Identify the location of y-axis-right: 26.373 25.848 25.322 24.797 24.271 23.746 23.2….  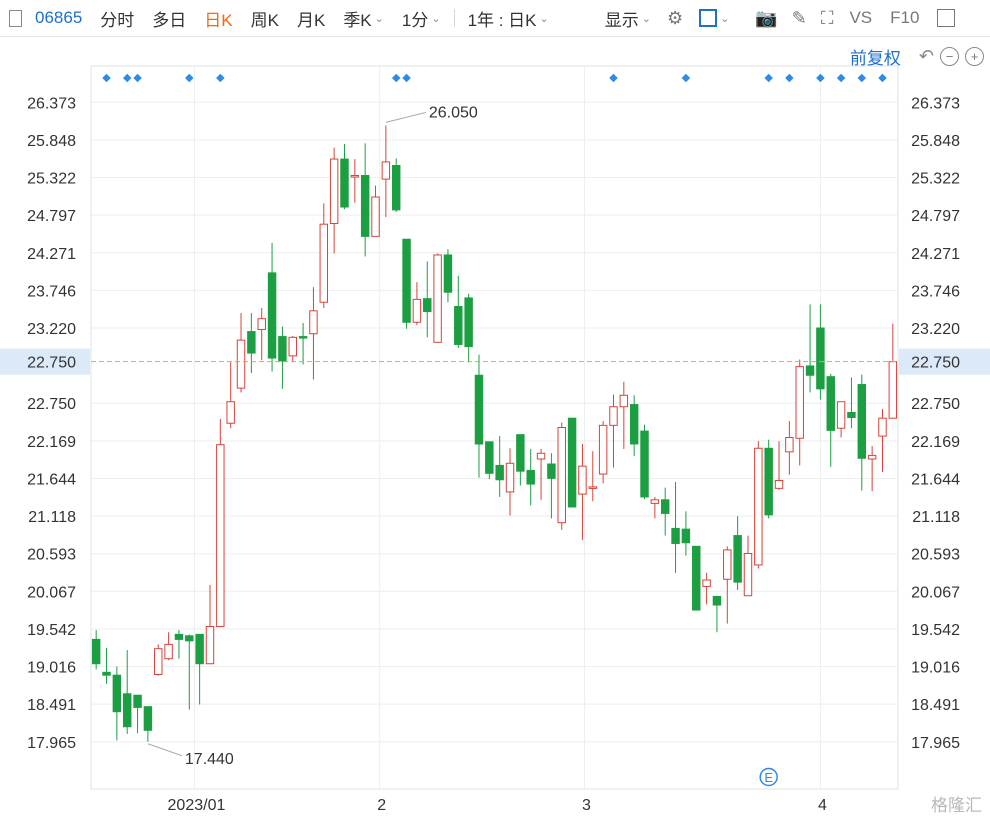
(935, 423).